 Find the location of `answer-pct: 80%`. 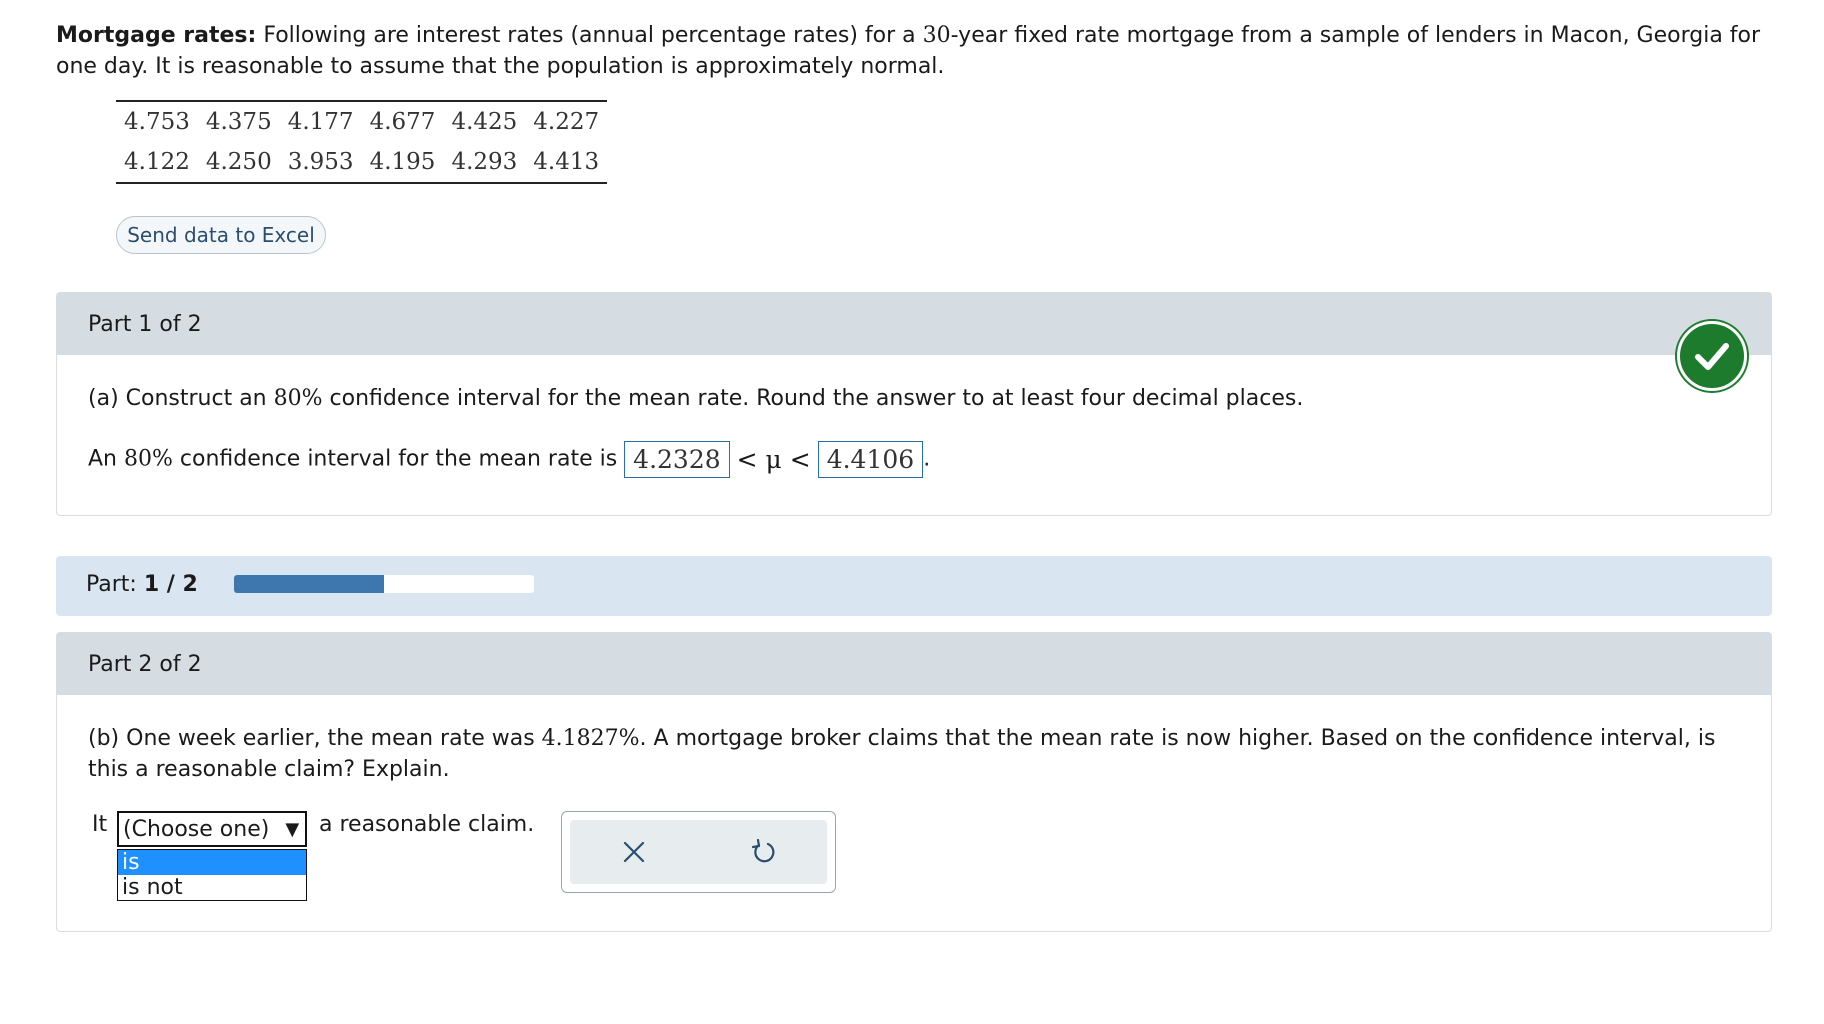

answer-pct: 80% is located at coordinates (148, 459).